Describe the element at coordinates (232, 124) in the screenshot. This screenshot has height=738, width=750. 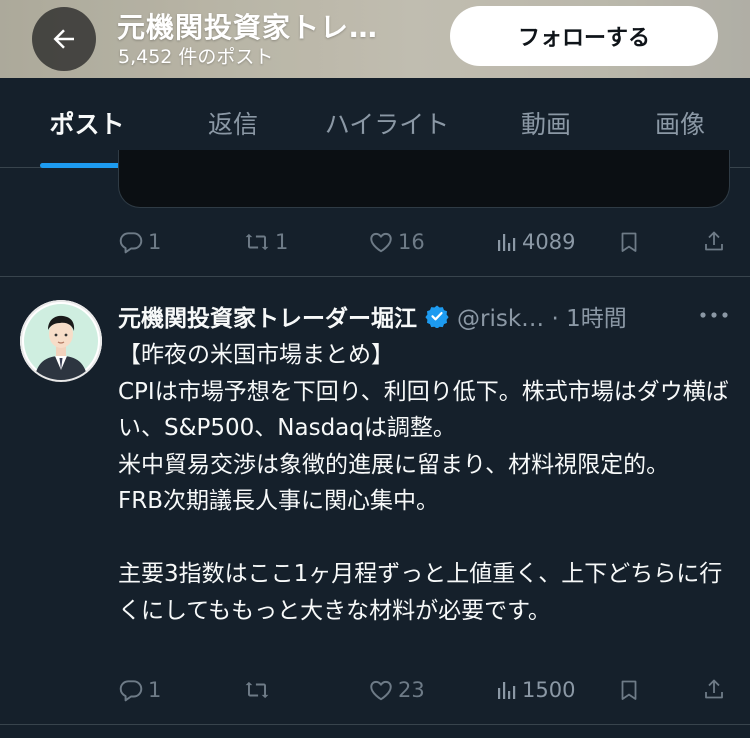
I see `tab-label: 返信` at that location.